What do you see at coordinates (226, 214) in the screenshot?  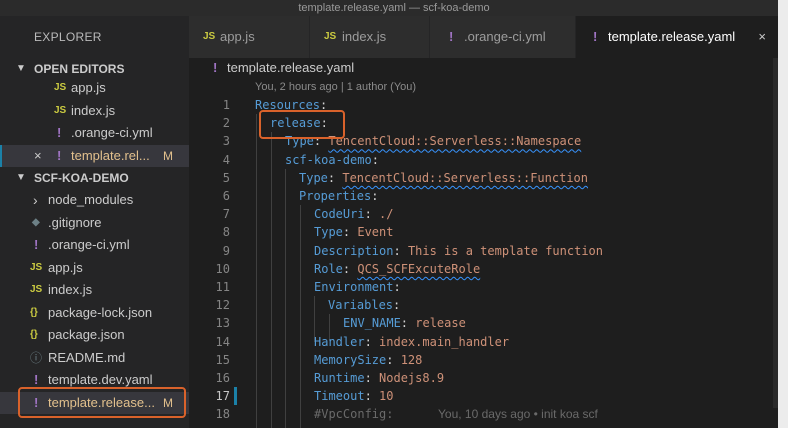 I see `line-number: 7` at bounding box center [226, 214].